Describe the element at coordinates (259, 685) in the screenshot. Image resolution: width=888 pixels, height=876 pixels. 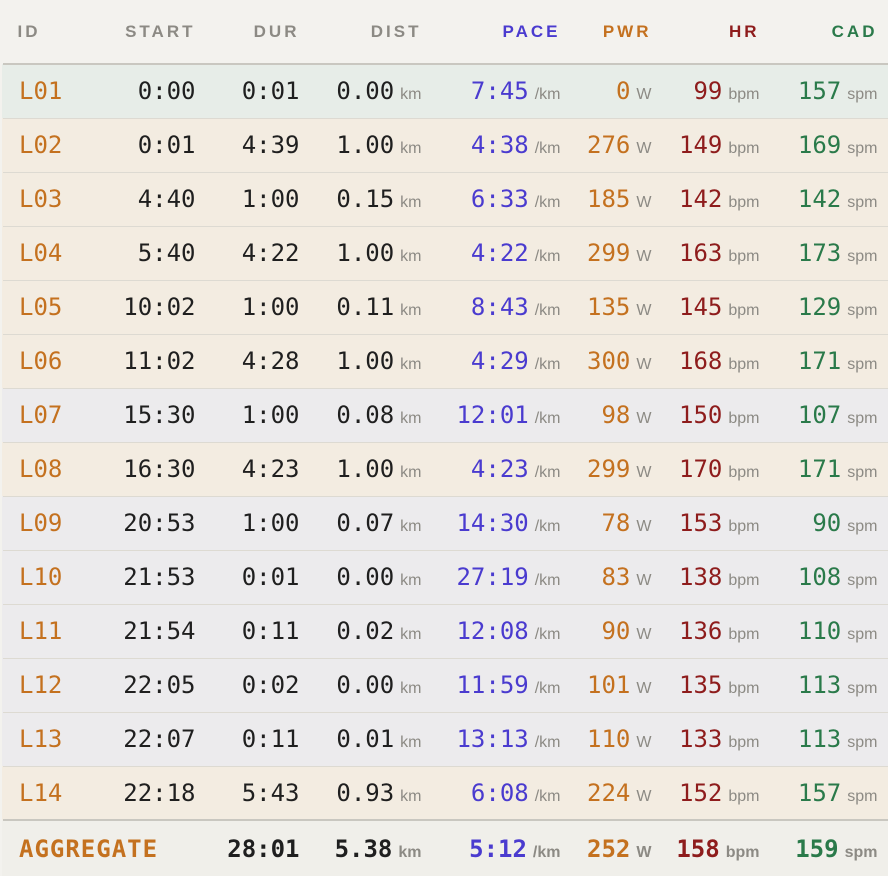
I see `lap-dur: 0:02` at that location.